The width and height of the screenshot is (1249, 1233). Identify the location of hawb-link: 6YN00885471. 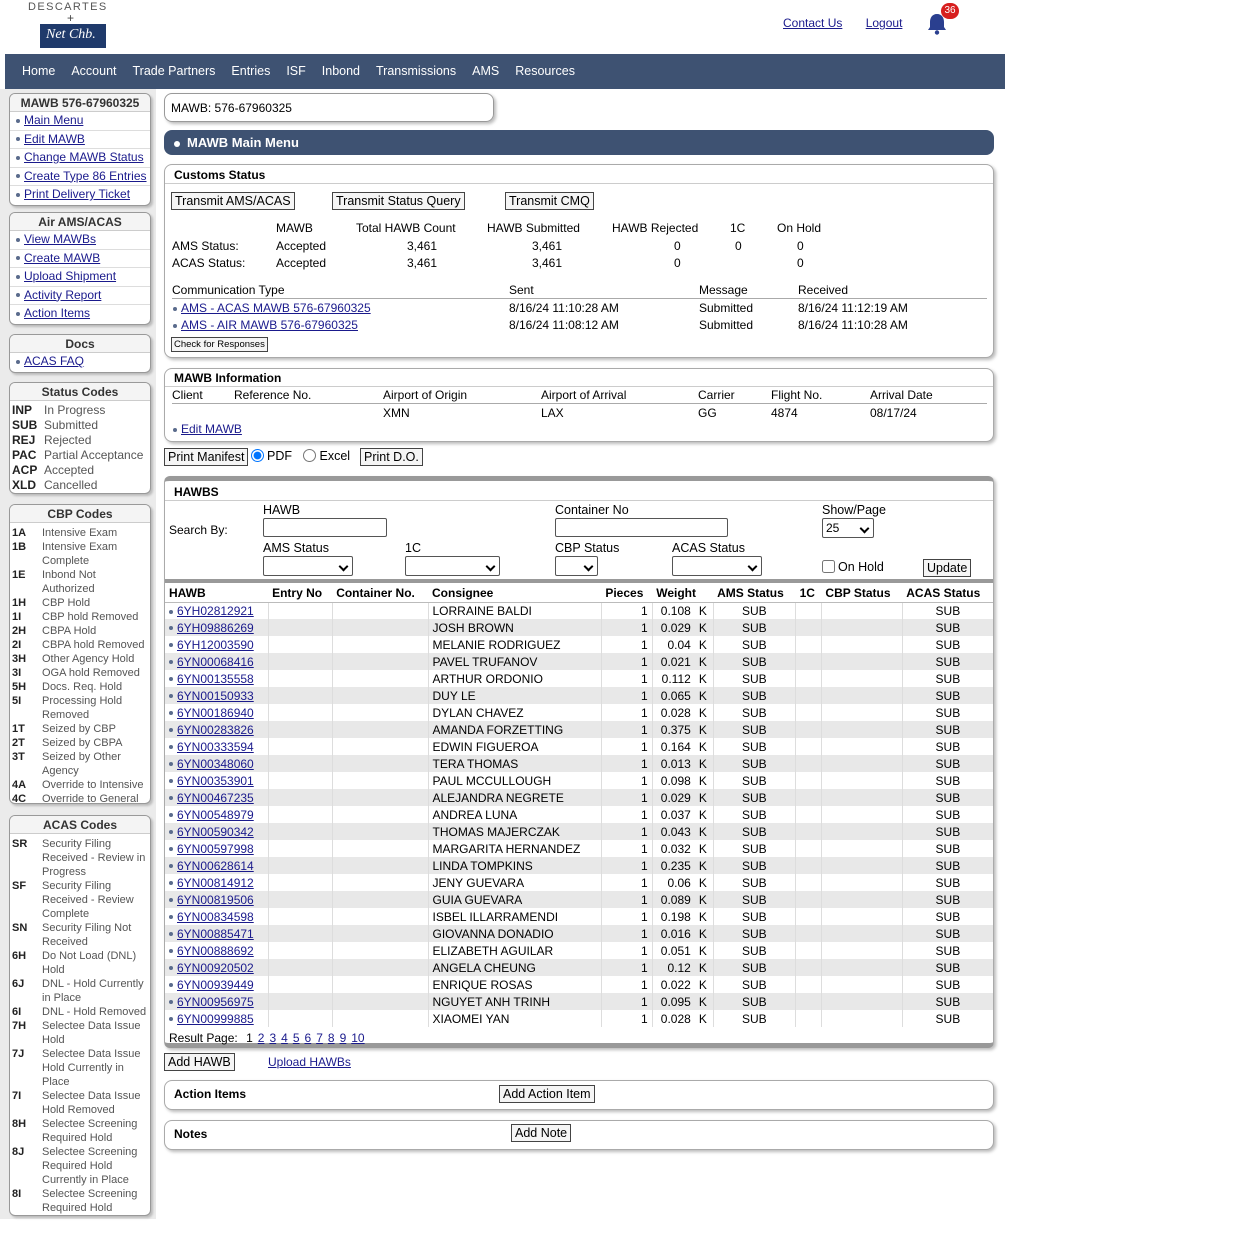
(215, 934).